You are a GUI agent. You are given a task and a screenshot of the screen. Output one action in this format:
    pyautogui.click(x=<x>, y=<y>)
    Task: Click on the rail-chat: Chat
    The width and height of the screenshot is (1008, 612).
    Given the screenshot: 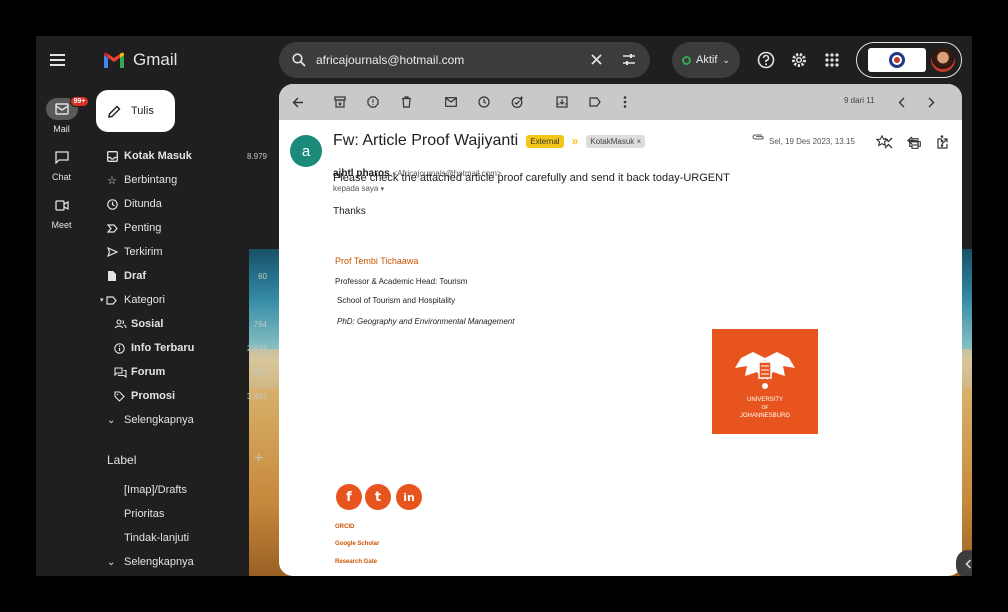 What is the action you would take?
    pyautogui.click(x=61, y=164)
    